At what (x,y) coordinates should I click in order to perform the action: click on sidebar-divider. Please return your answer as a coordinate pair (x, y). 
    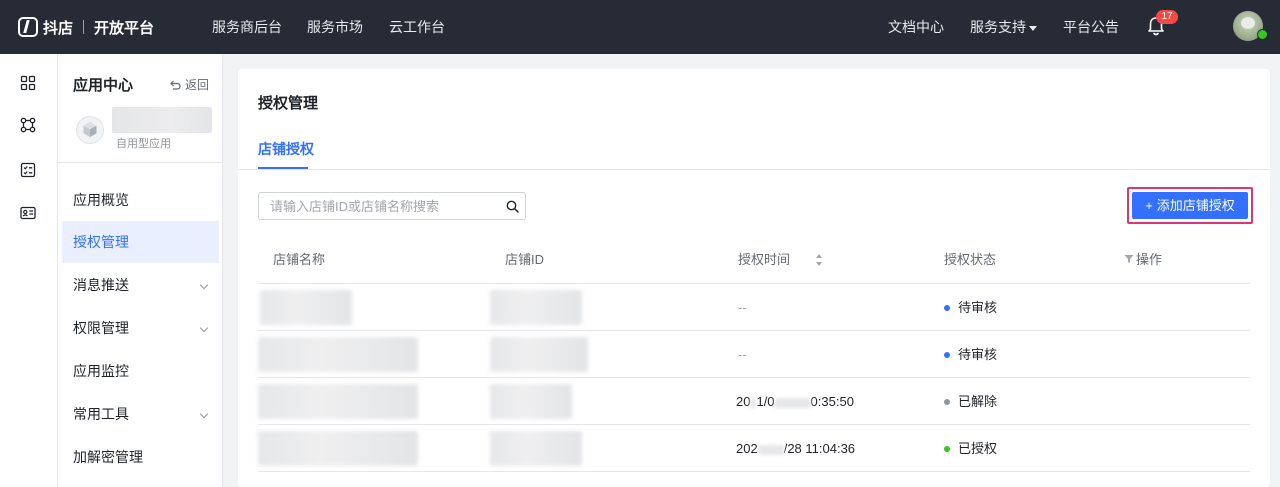
    Looking at the image, I should click on (140, 162).